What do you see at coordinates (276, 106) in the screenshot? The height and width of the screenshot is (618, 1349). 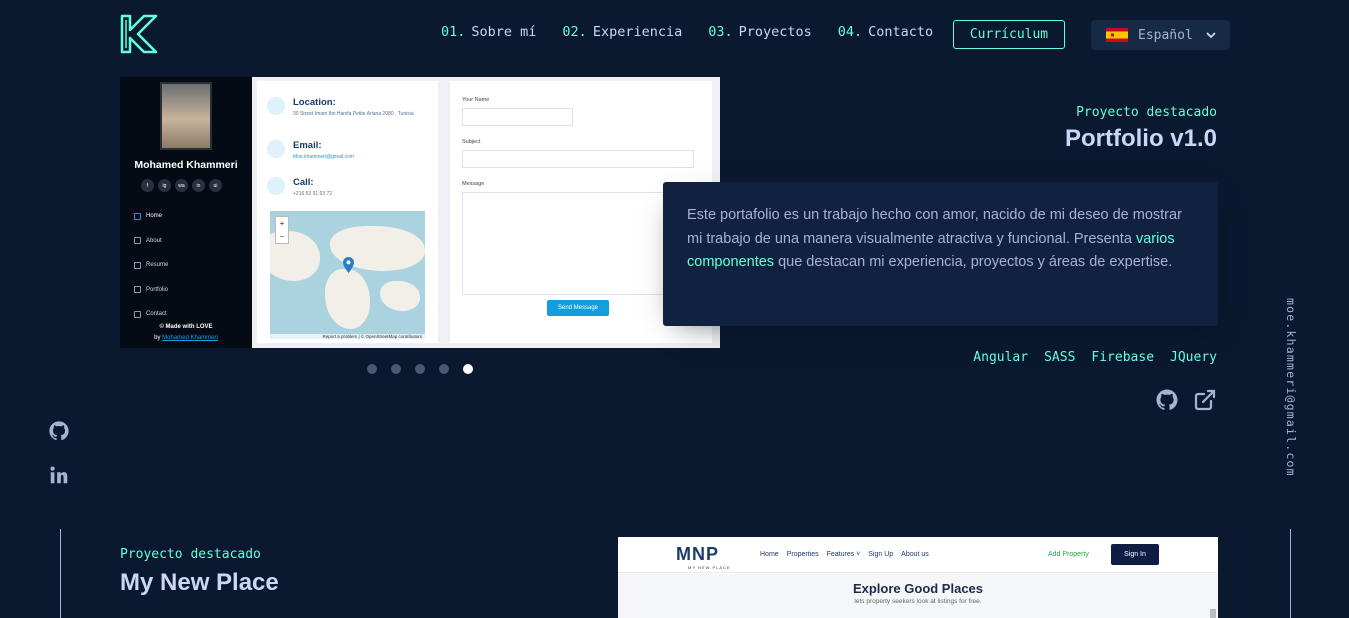 I see `location-icon` at bounding box center [276, 106].